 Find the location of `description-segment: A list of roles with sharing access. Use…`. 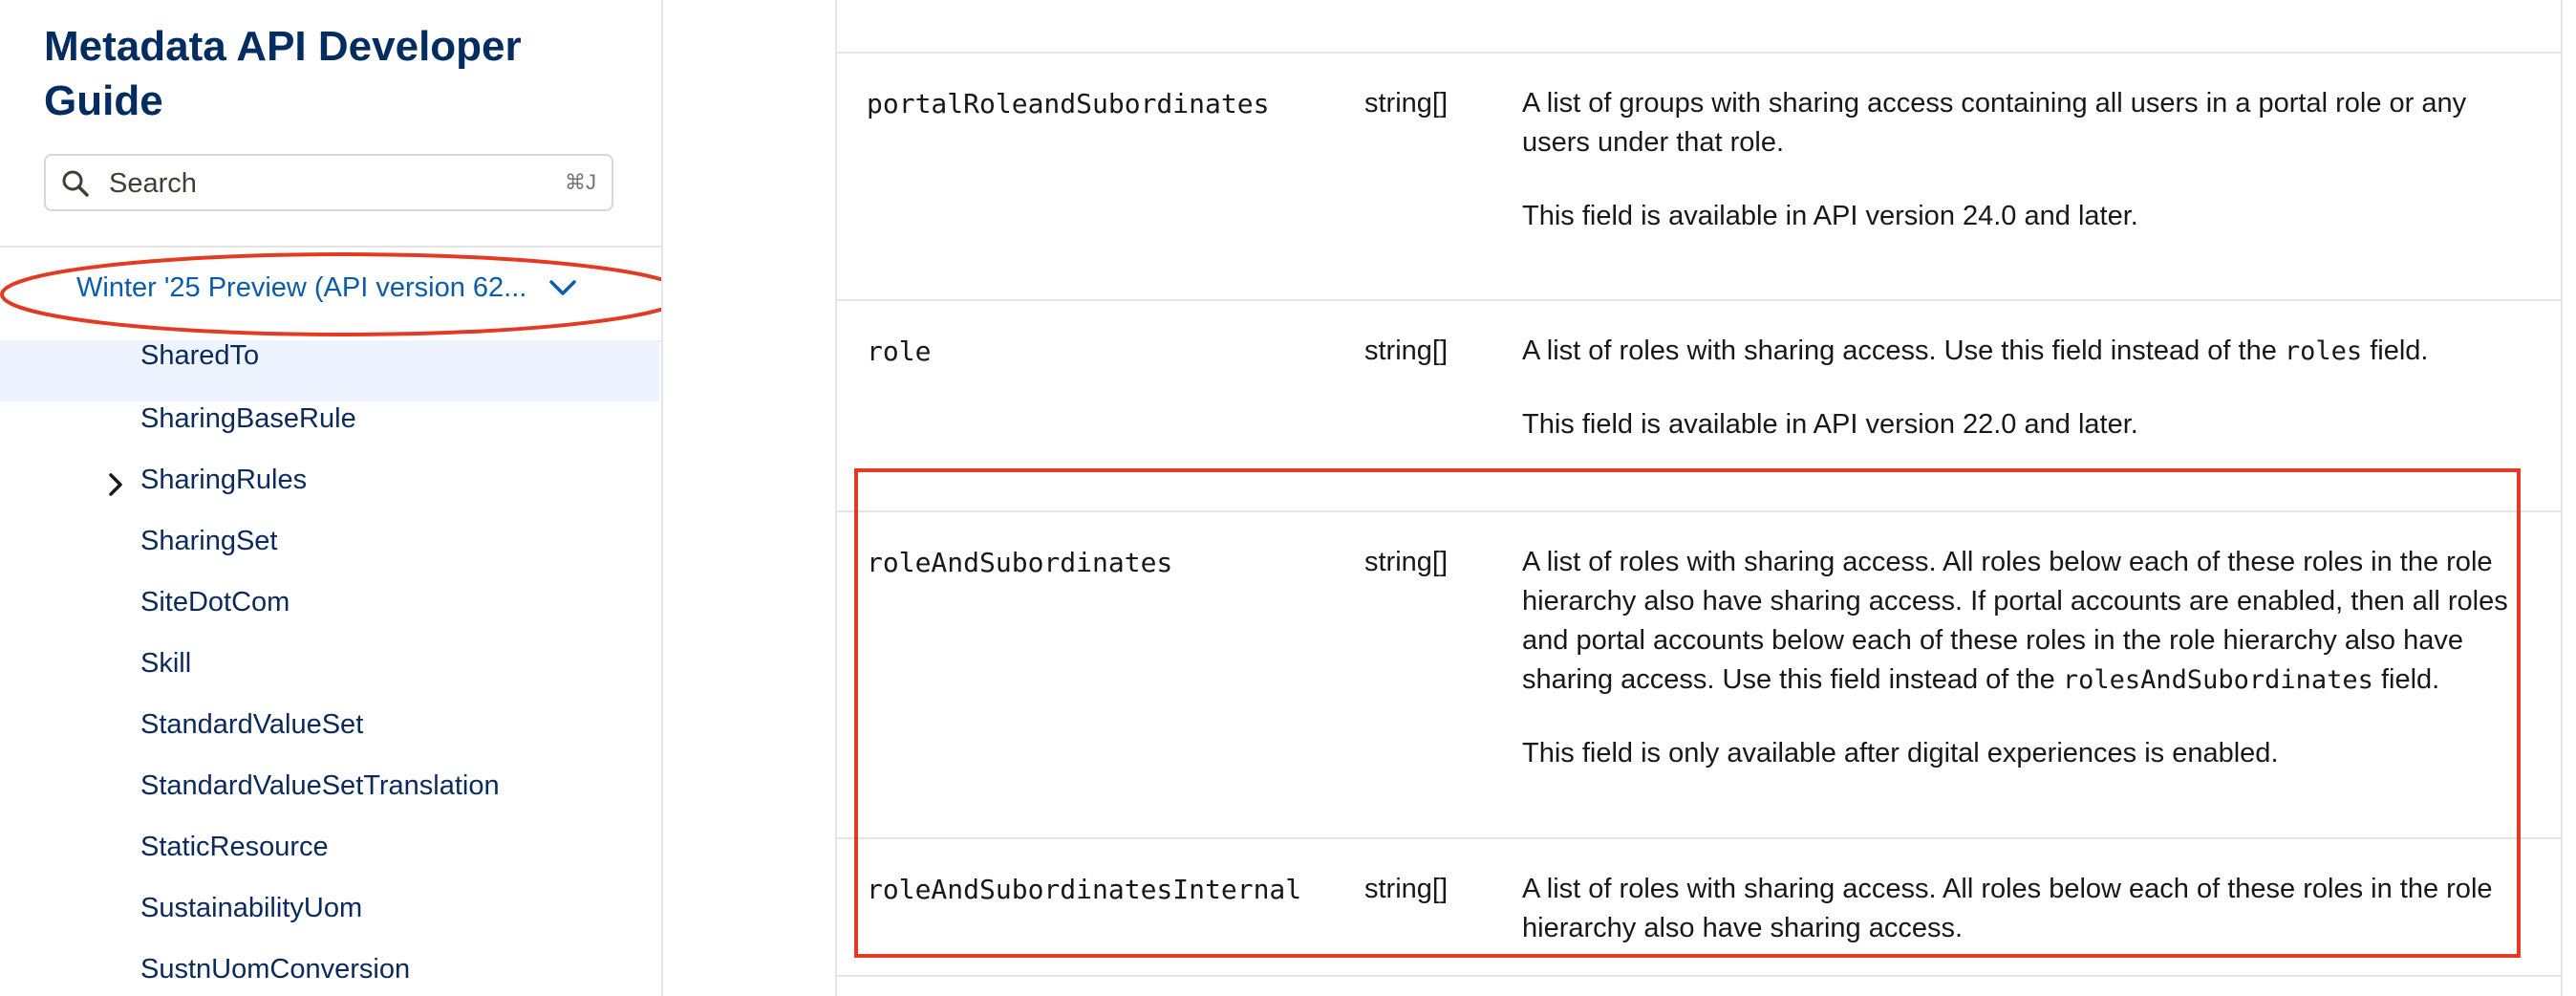

description-segment: A list of roles with sharing access. Use… is located at coordinates (1903, 351).